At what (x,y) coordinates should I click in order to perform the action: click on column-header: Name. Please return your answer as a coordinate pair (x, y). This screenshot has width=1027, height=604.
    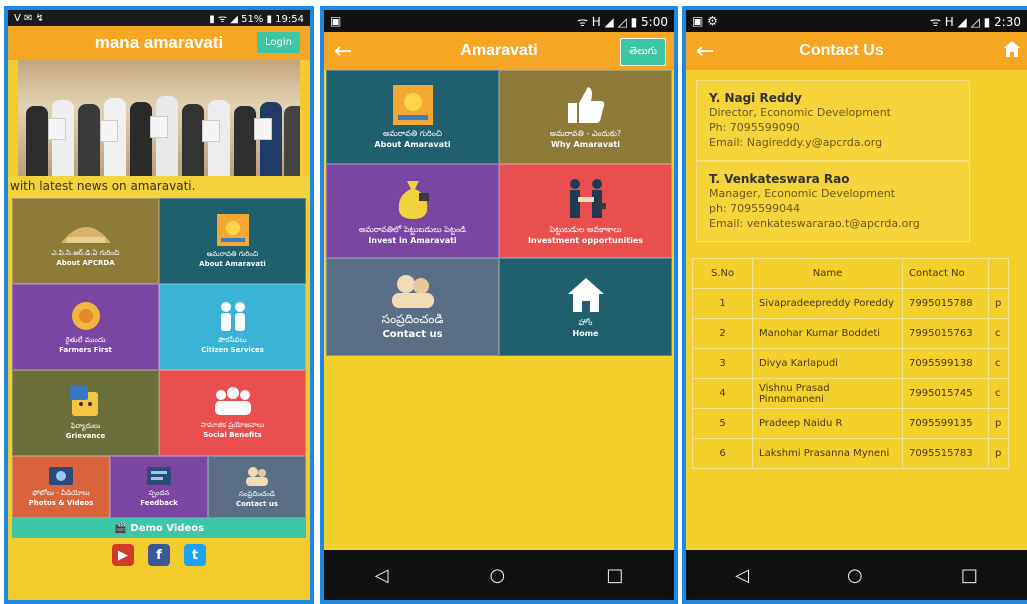
    Looking at the image, I should click on (827, 273).